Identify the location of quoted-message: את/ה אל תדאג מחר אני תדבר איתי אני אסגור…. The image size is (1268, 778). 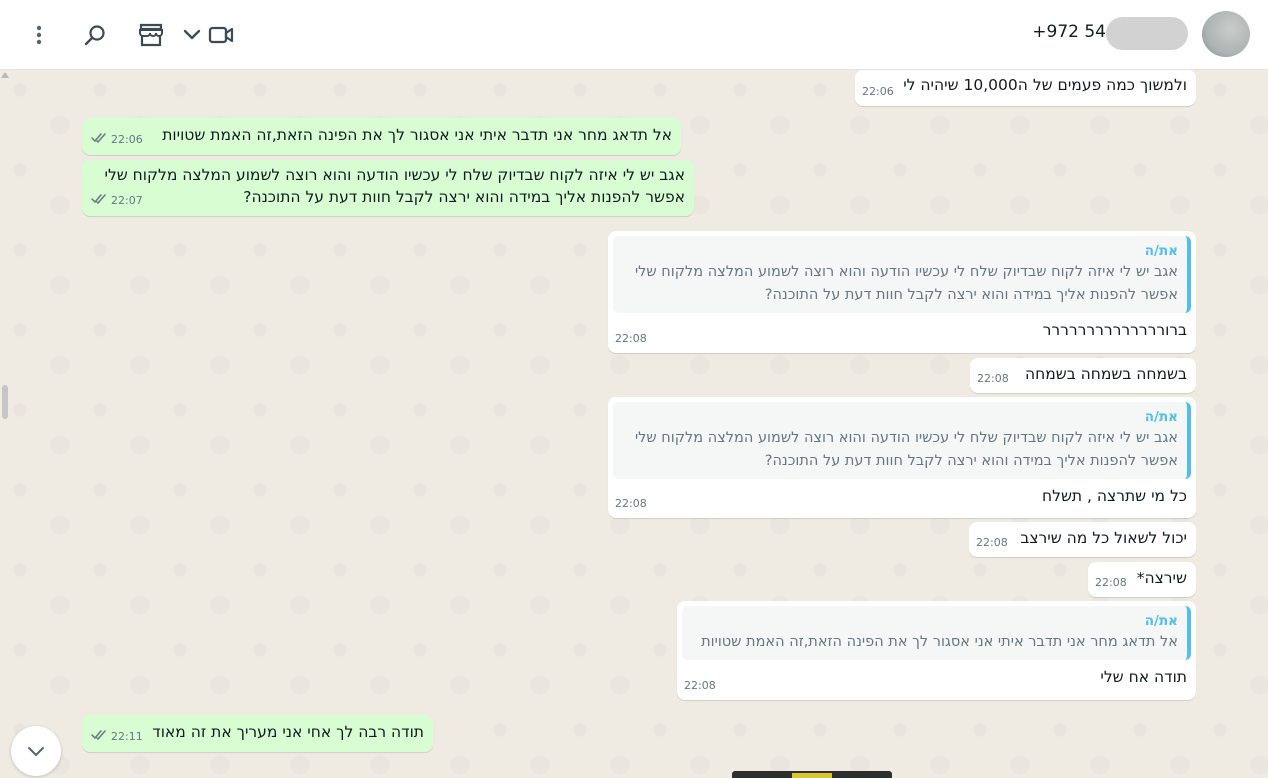
(936, 633).